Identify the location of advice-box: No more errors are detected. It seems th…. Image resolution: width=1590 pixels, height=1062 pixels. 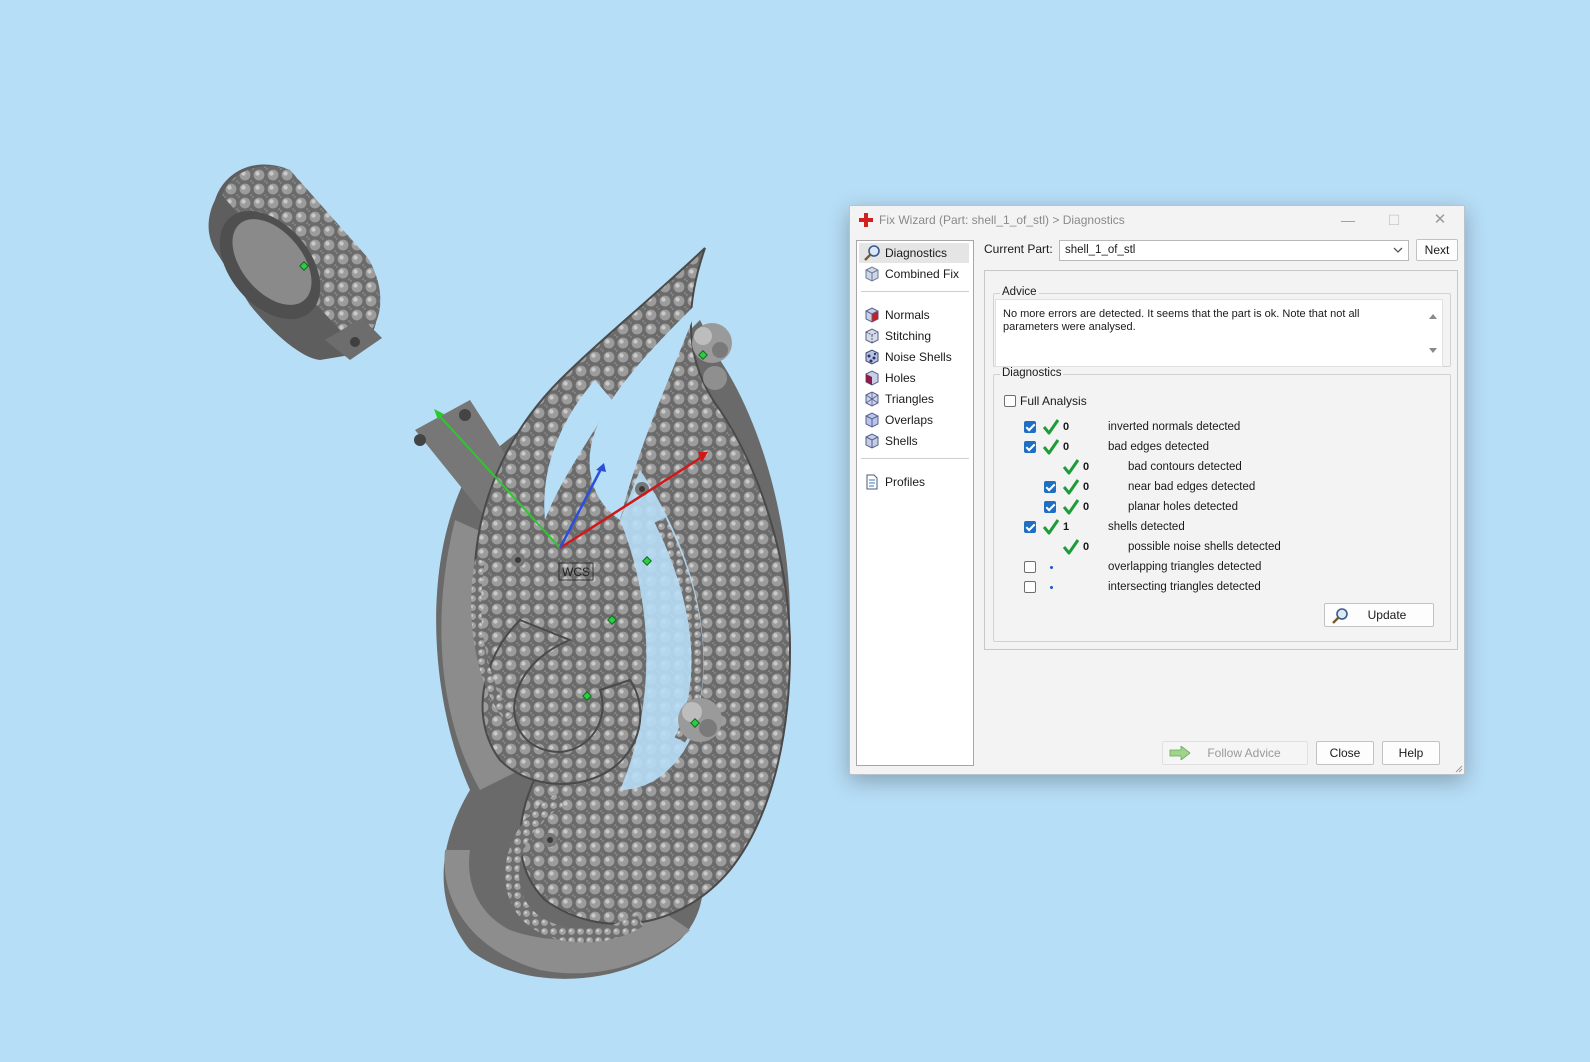
(1219, 333).